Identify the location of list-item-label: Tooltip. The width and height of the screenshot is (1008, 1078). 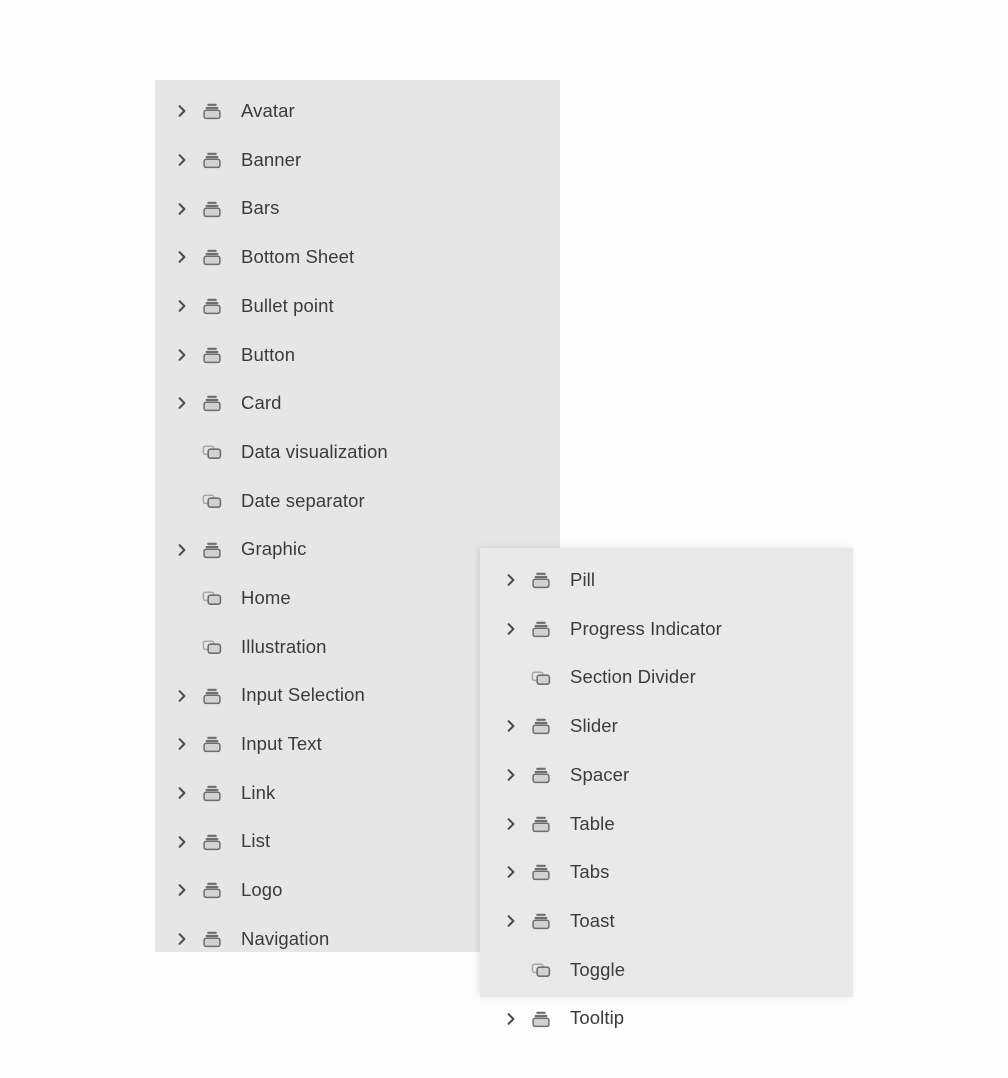
(597, 1018).